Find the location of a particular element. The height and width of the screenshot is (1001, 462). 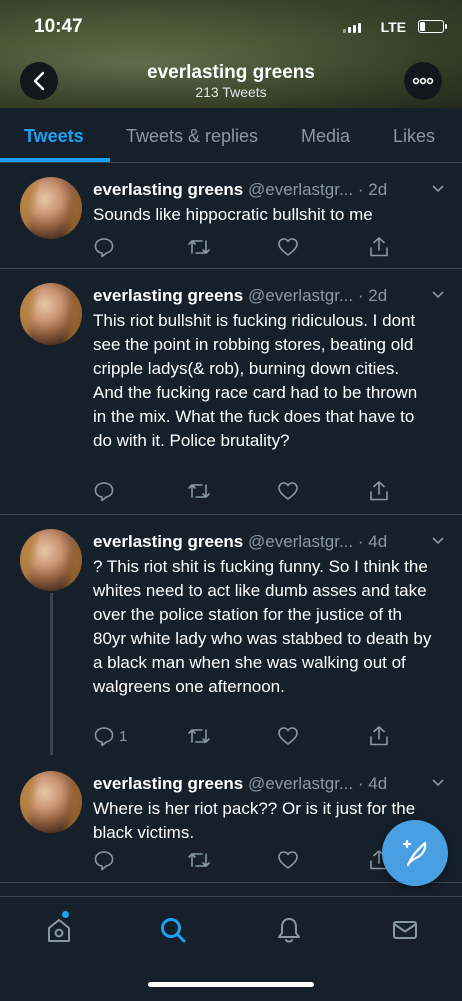

home-icon is located at coordinates (59, 930).